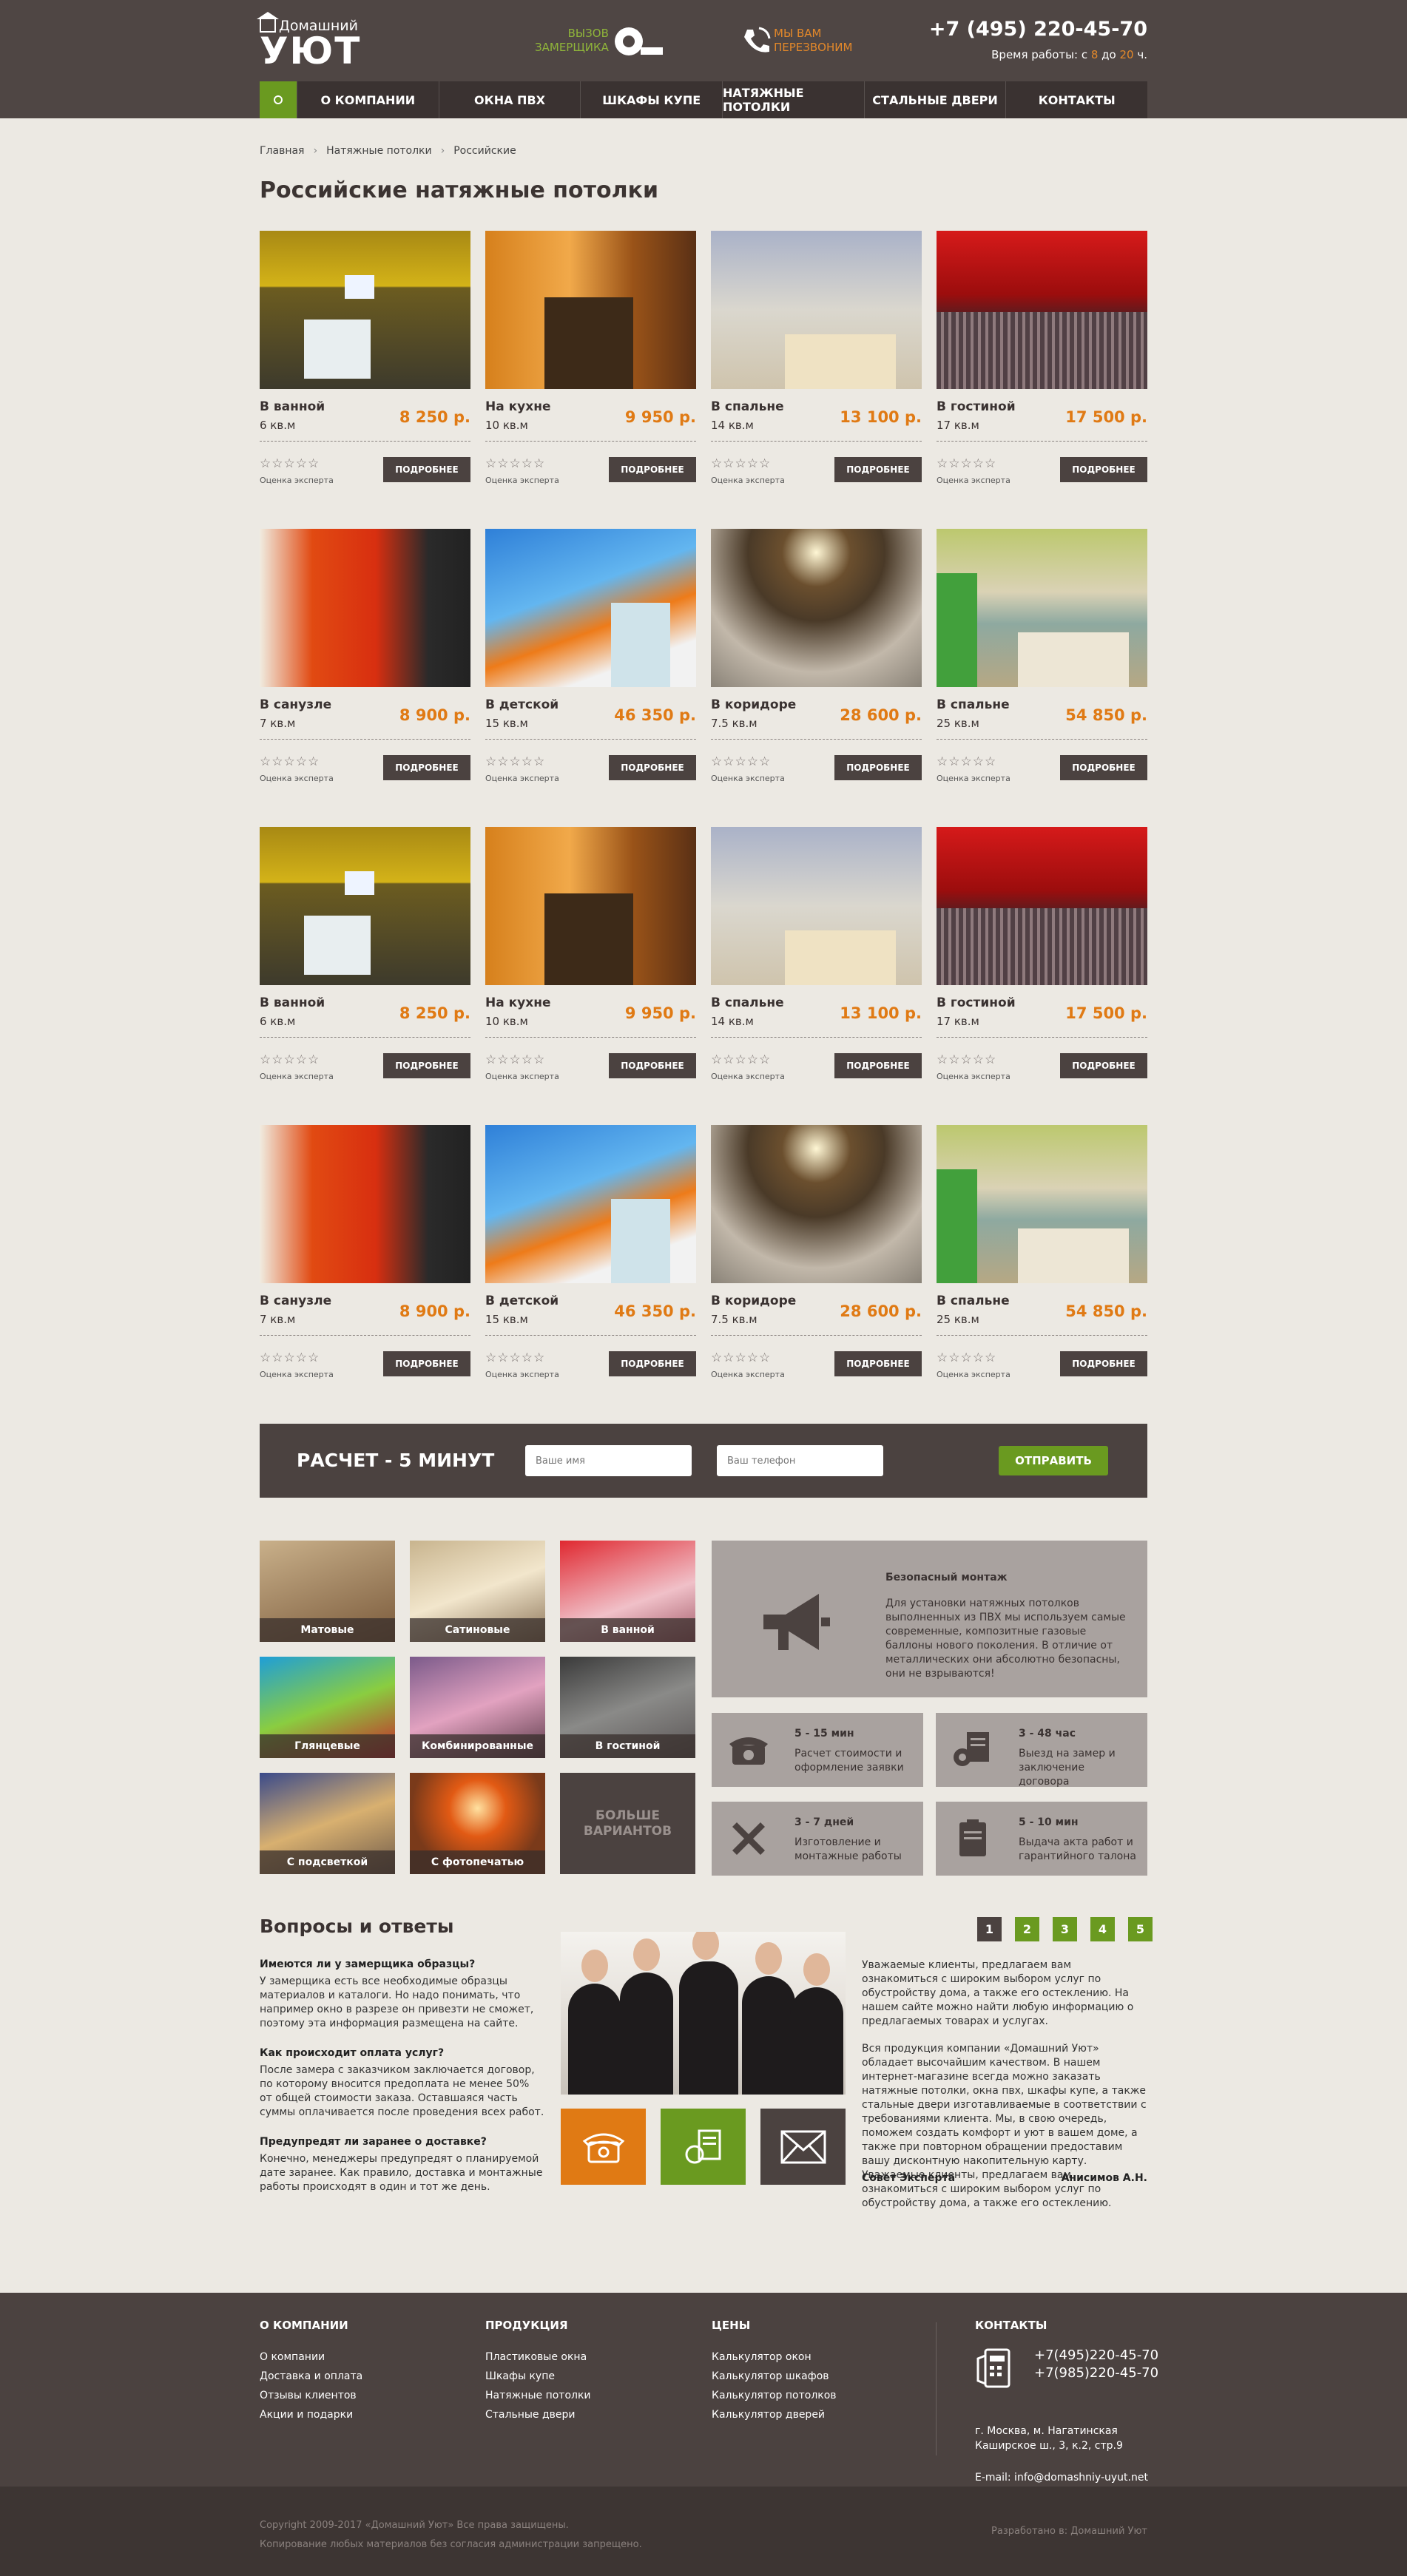 This screenshot has width=1407, height=2576. I want to click on footer-link: Стальные двери, so click(538, 2415).